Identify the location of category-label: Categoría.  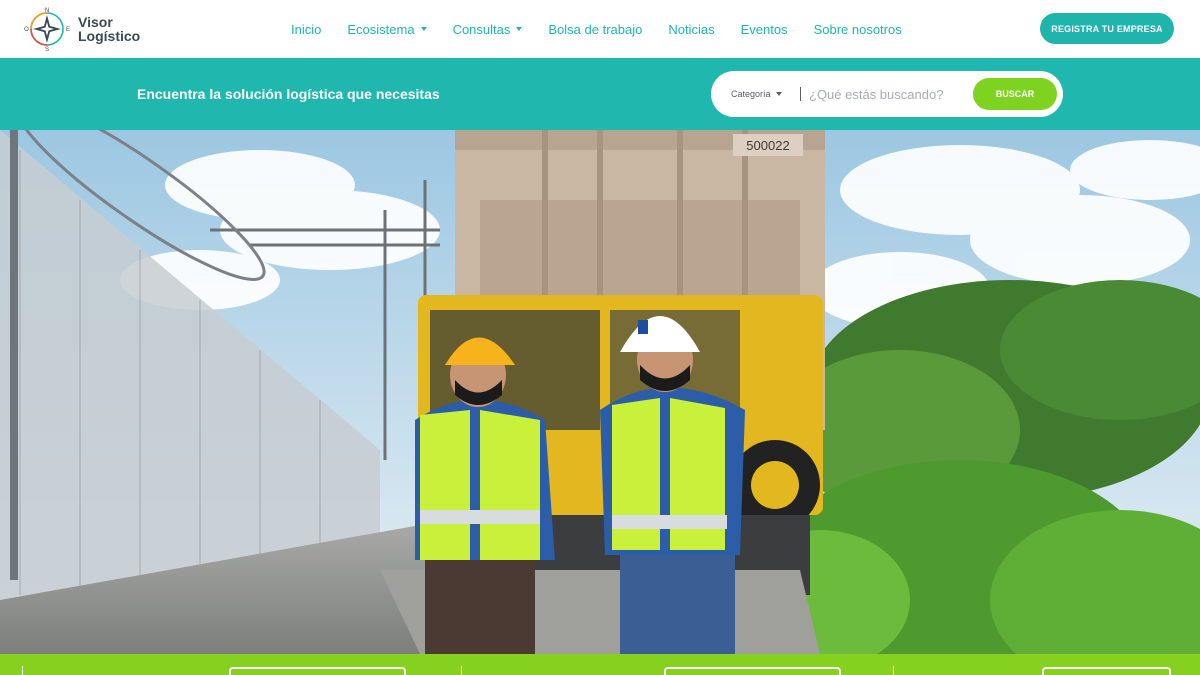
(751, 94).